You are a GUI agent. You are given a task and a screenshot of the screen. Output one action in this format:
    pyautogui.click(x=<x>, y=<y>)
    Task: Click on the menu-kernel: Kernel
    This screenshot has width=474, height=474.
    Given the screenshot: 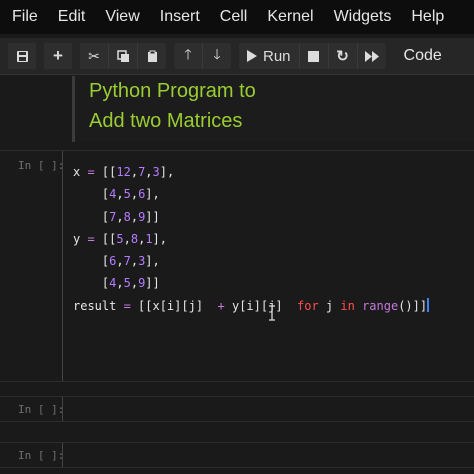 What is the action you would take?
    pyautogui.click(x=290, y=17)
    